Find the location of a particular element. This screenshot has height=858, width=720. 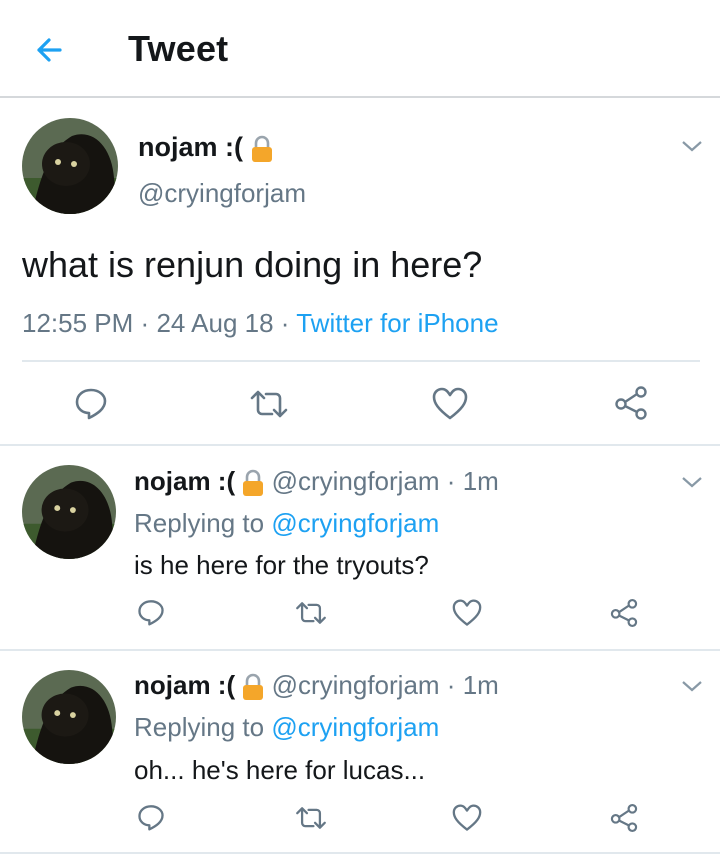

tweet-source: Twitter for iPhone is located at coordinates (397, 323).